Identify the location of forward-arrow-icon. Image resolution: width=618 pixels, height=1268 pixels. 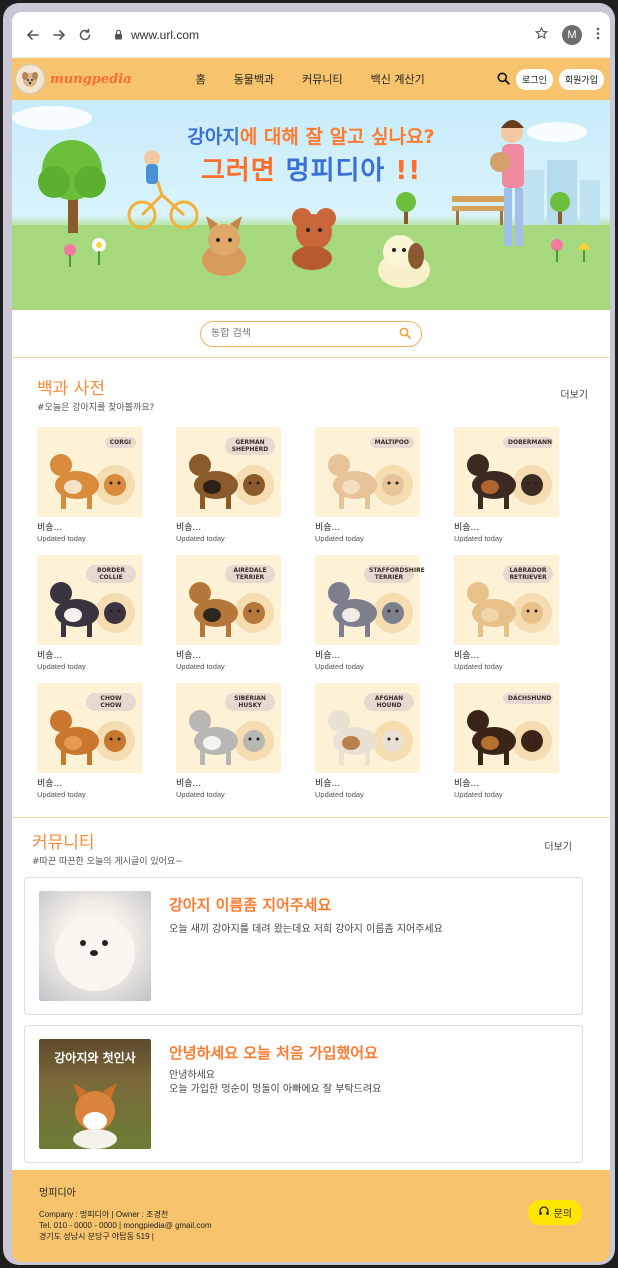
(59, 35).